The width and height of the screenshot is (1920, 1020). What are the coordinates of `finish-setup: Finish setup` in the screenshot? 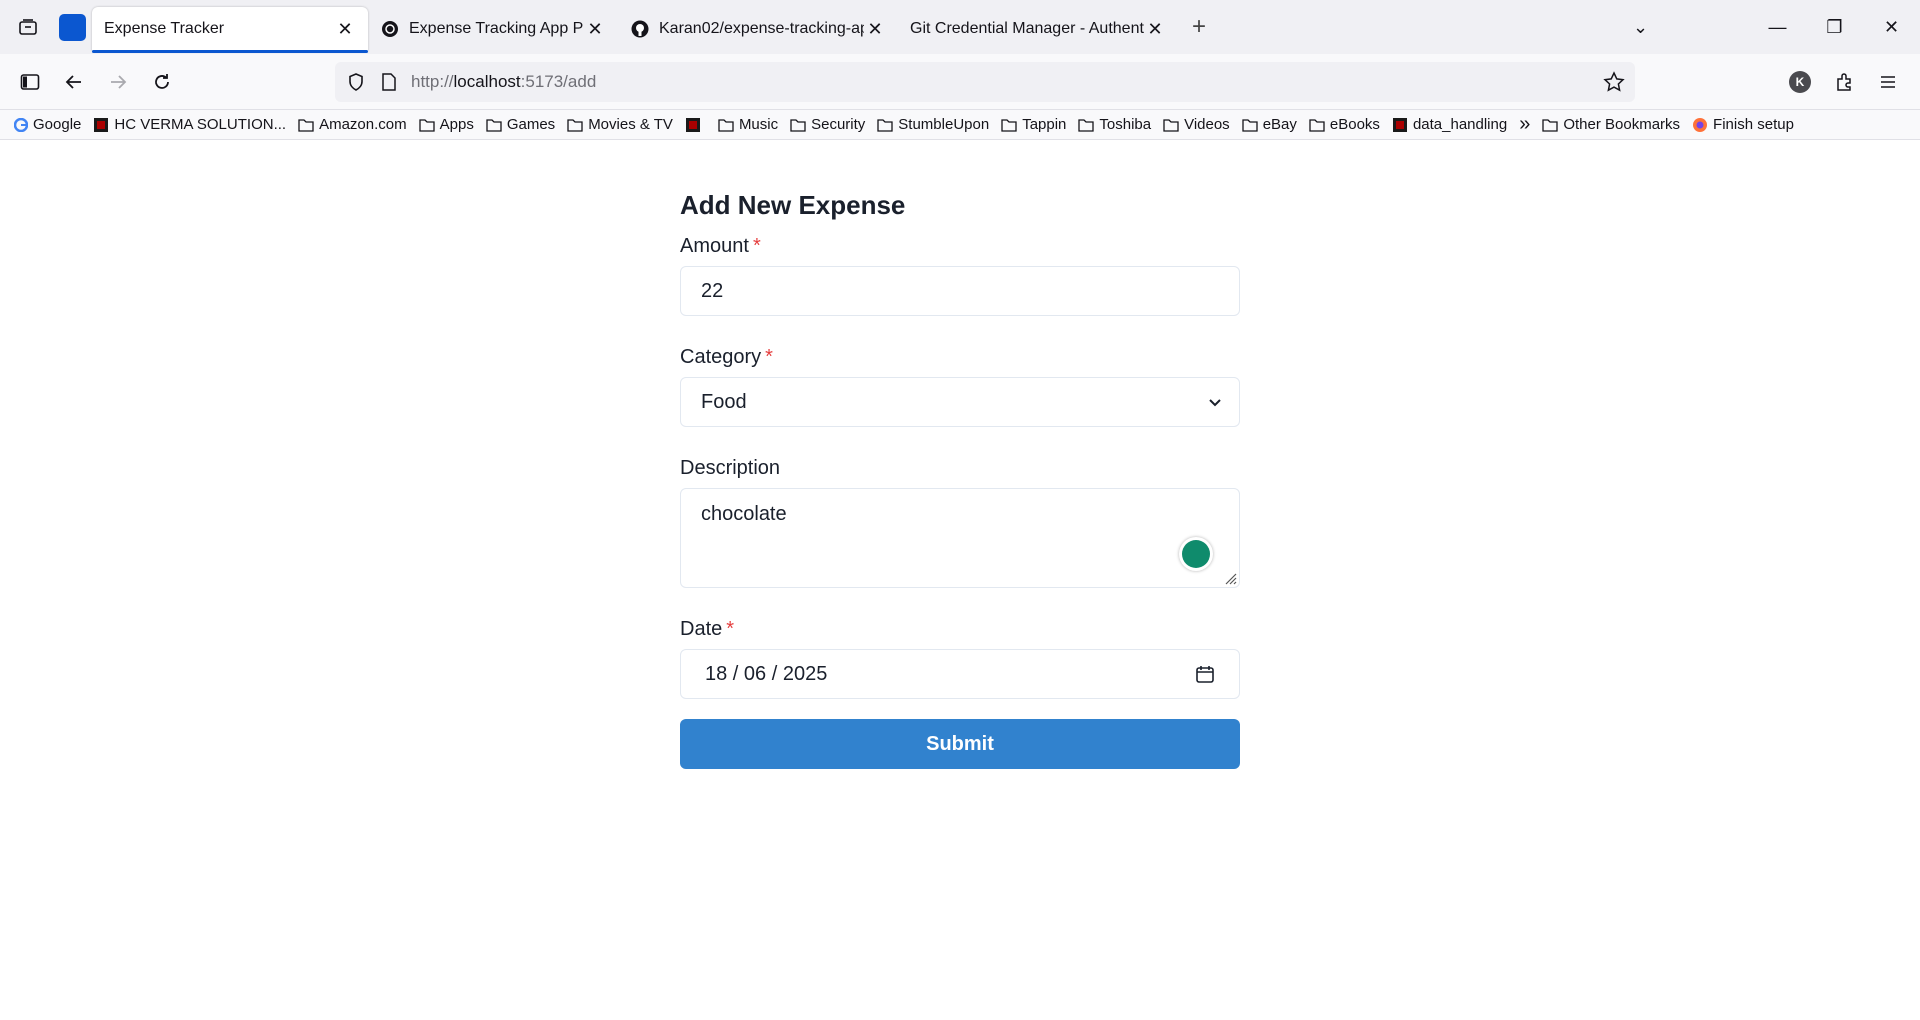 It's located at (1743, 124).